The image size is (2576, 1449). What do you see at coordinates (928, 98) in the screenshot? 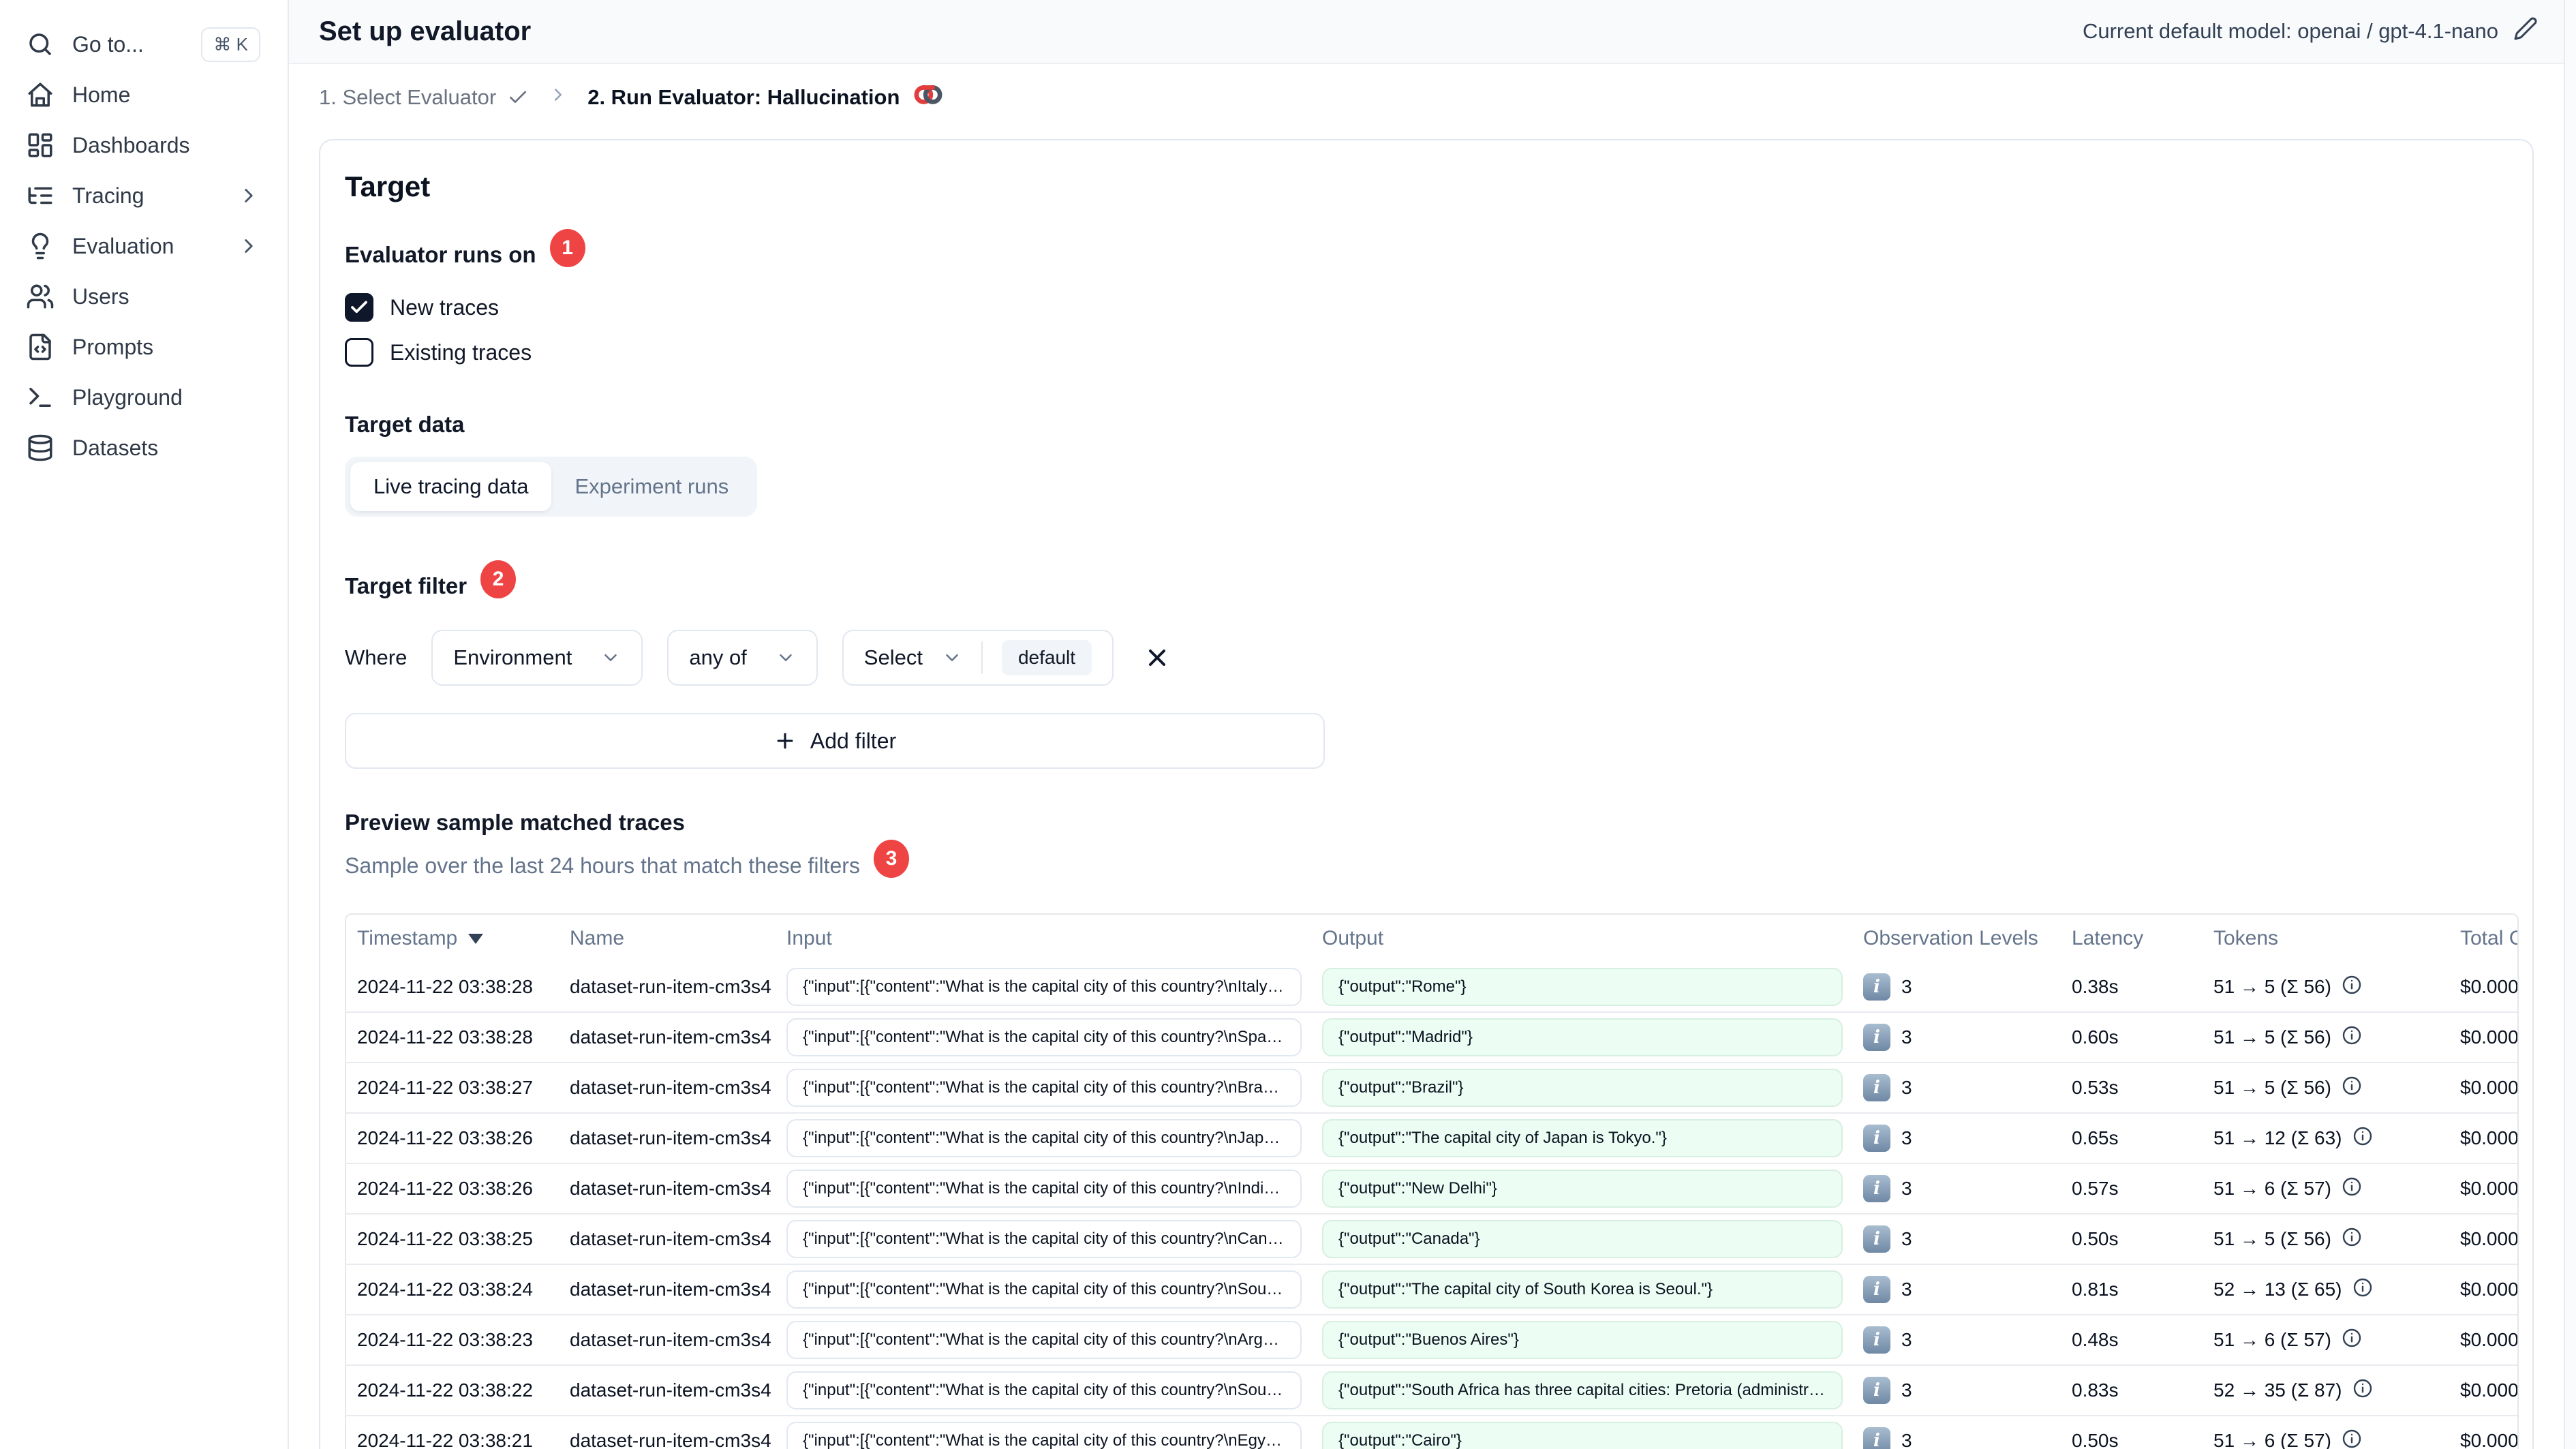
I see `evaluator-logo-icon` at bounding box center [928, 98].